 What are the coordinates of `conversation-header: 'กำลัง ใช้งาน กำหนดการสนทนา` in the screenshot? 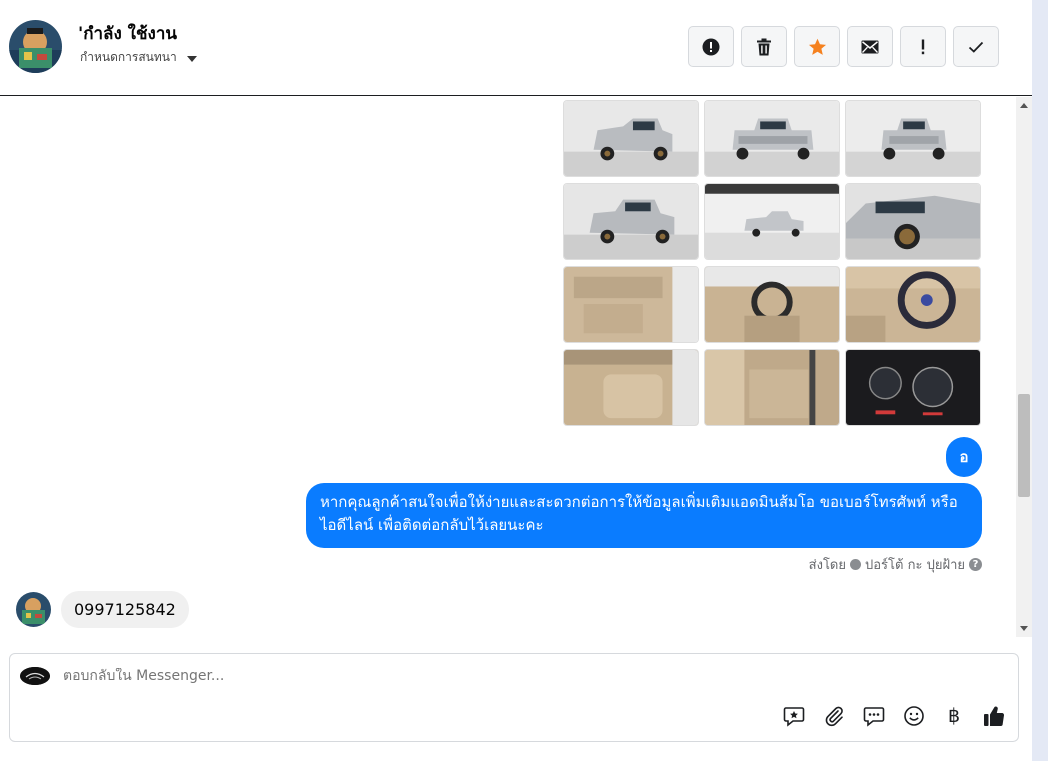 It's located at (516, 48).